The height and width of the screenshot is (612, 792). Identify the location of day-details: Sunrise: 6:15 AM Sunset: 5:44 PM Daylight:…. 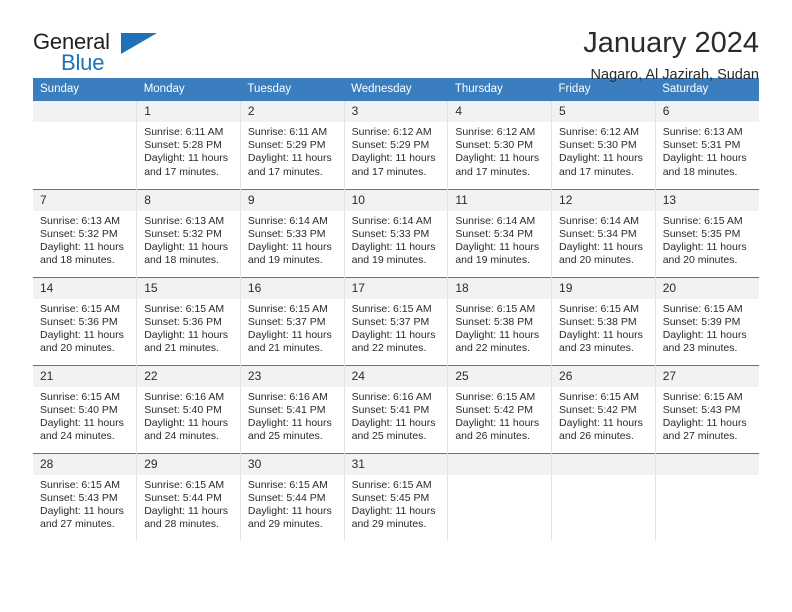
(188, 503).